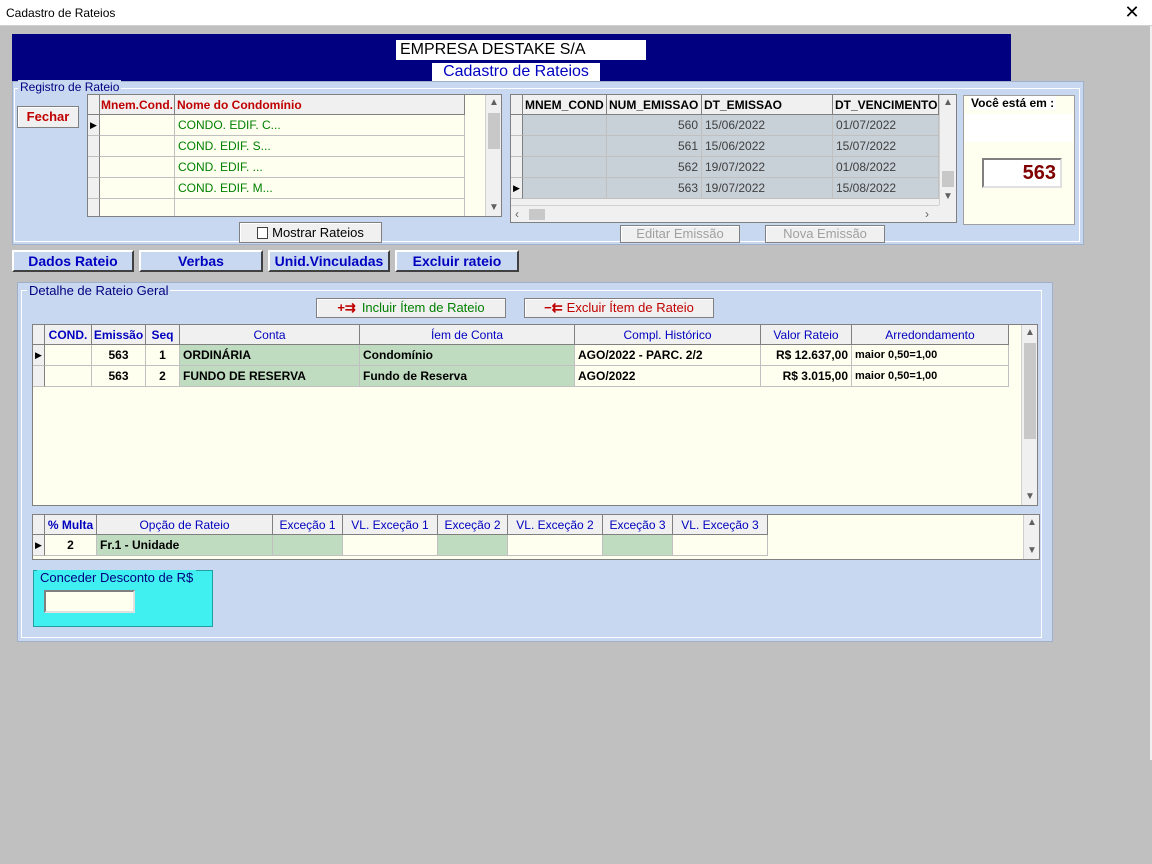  Describe the element at coordinates (73, 261) in the screenshot. I see `tab-dados-rateio: Dados Rateio` at that location.